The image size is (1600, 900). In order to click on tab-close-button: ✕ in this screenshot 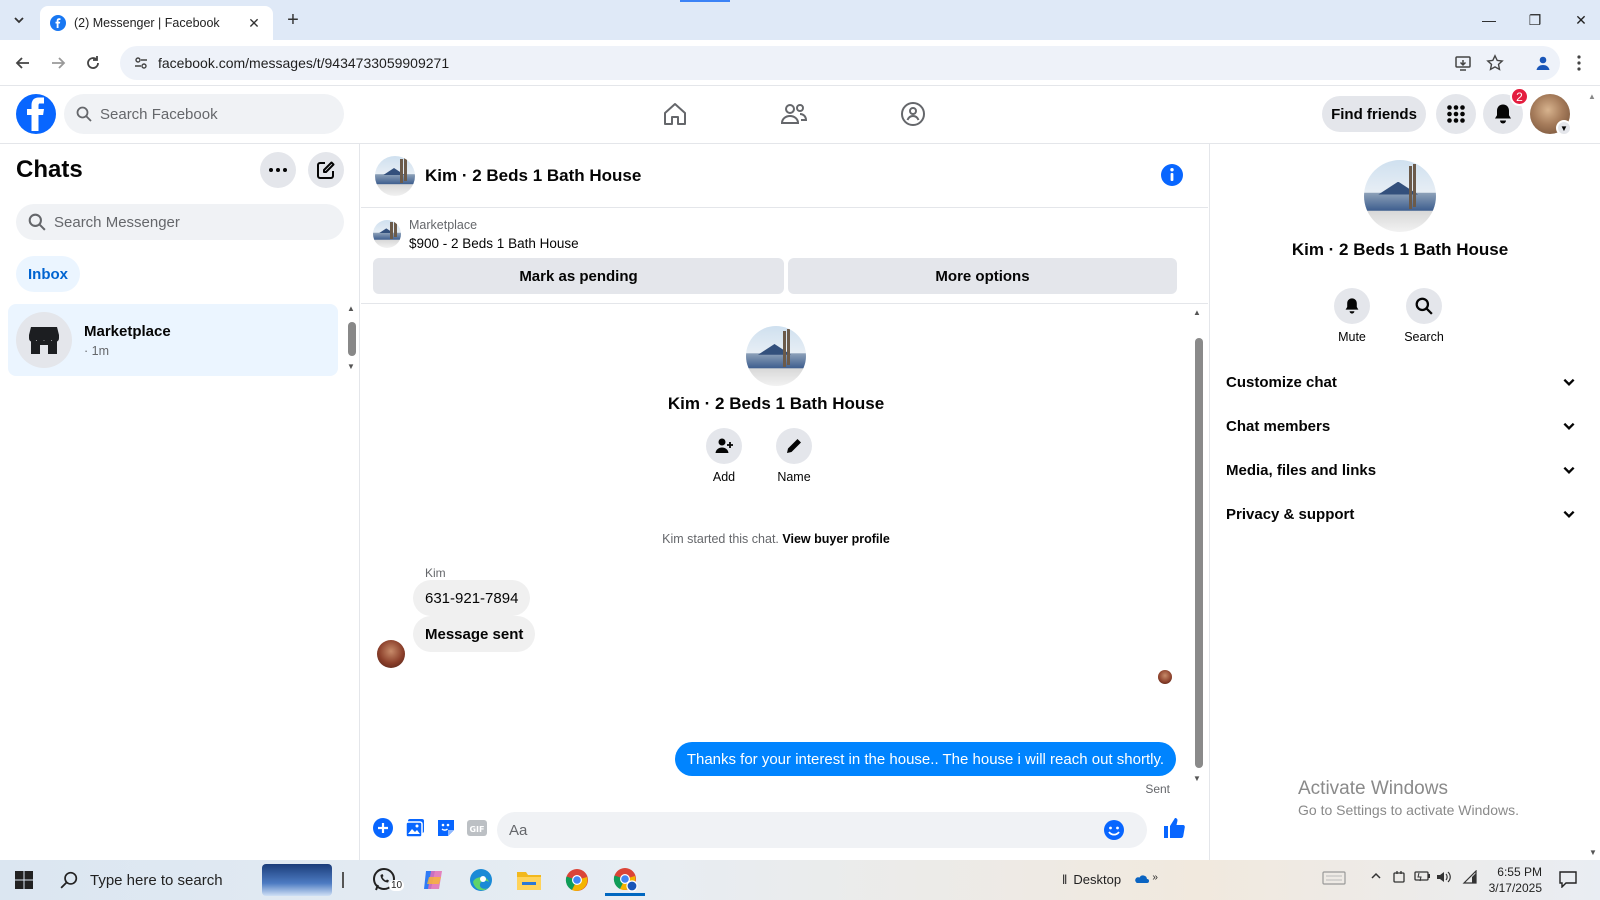, I will do `click(254, 23)`.